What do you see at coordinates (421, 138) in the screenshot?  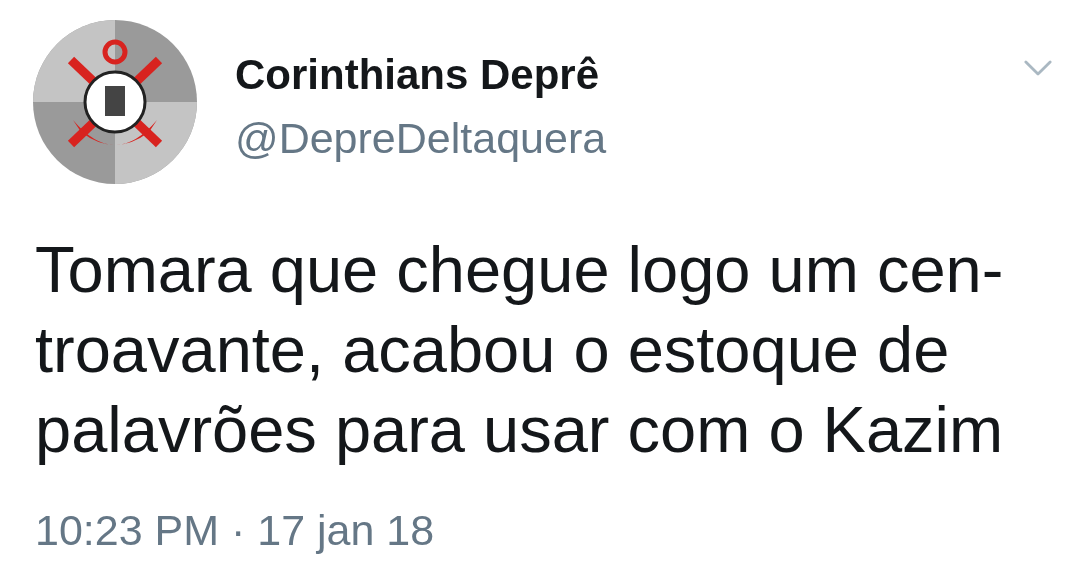 I see `author-handle: @DepreDeltaquera` at bounding box center [421, 138].